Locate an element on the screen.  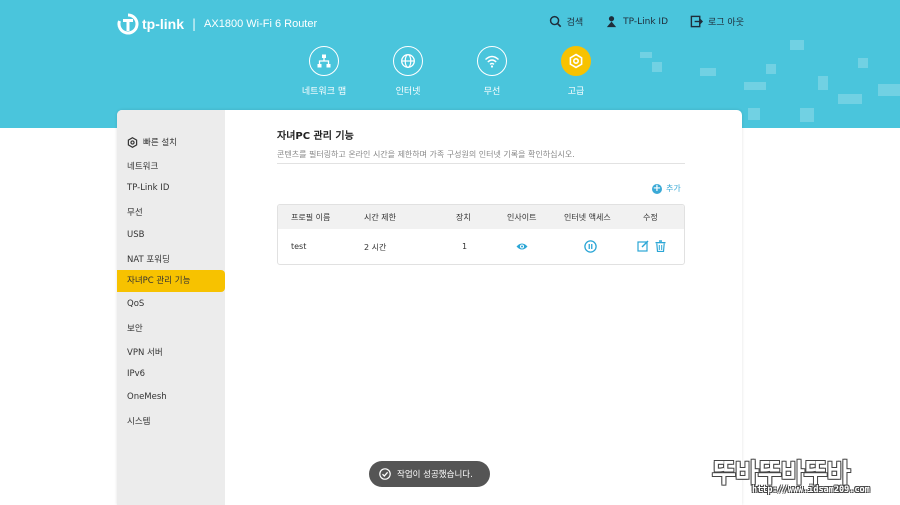
table-header: 프로필 이름 시간 제한 장치 인사이트 인터넷 액세스 수정 is located at coordinates (481, 217).